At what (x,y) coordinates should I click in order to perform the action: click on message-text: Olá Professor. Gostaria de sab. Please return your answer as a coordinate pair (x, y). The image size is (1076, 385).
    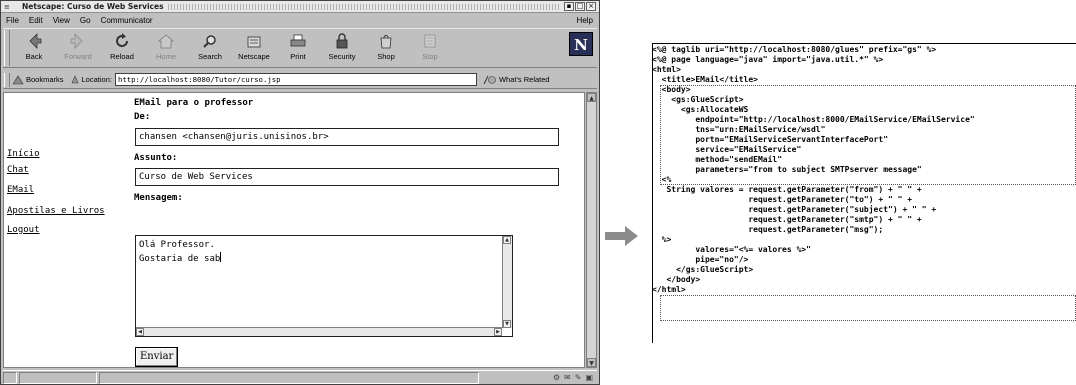
    Looking at the image, I should click on (180, 252).